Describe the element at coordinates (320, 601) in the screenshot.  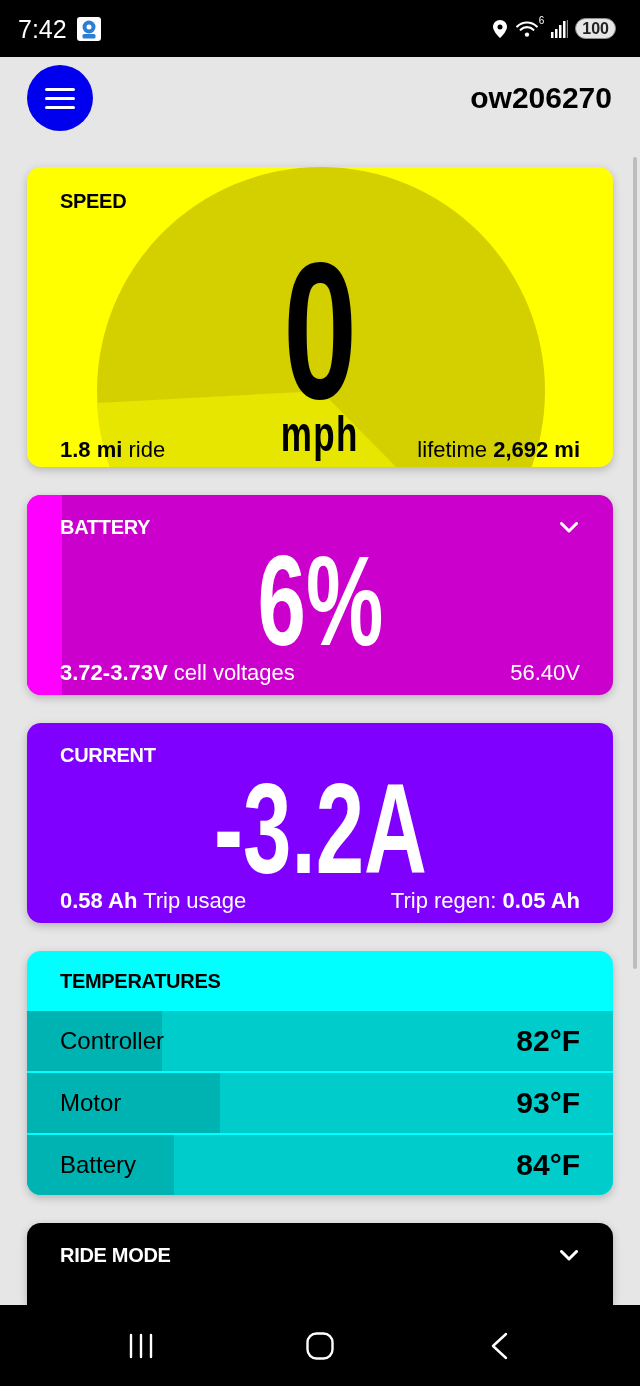
I see `battery-percentage: 6%` at that location.